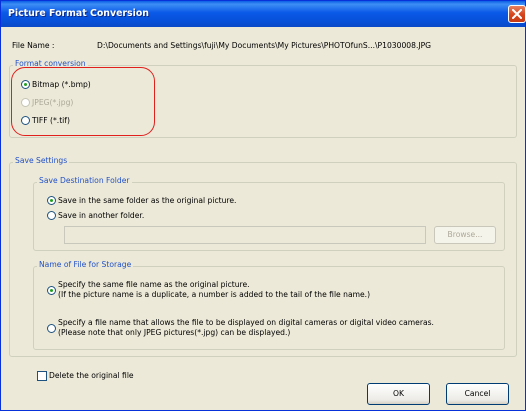  I want to click on delete-original-label: Delete the original file, so click(91, 375).